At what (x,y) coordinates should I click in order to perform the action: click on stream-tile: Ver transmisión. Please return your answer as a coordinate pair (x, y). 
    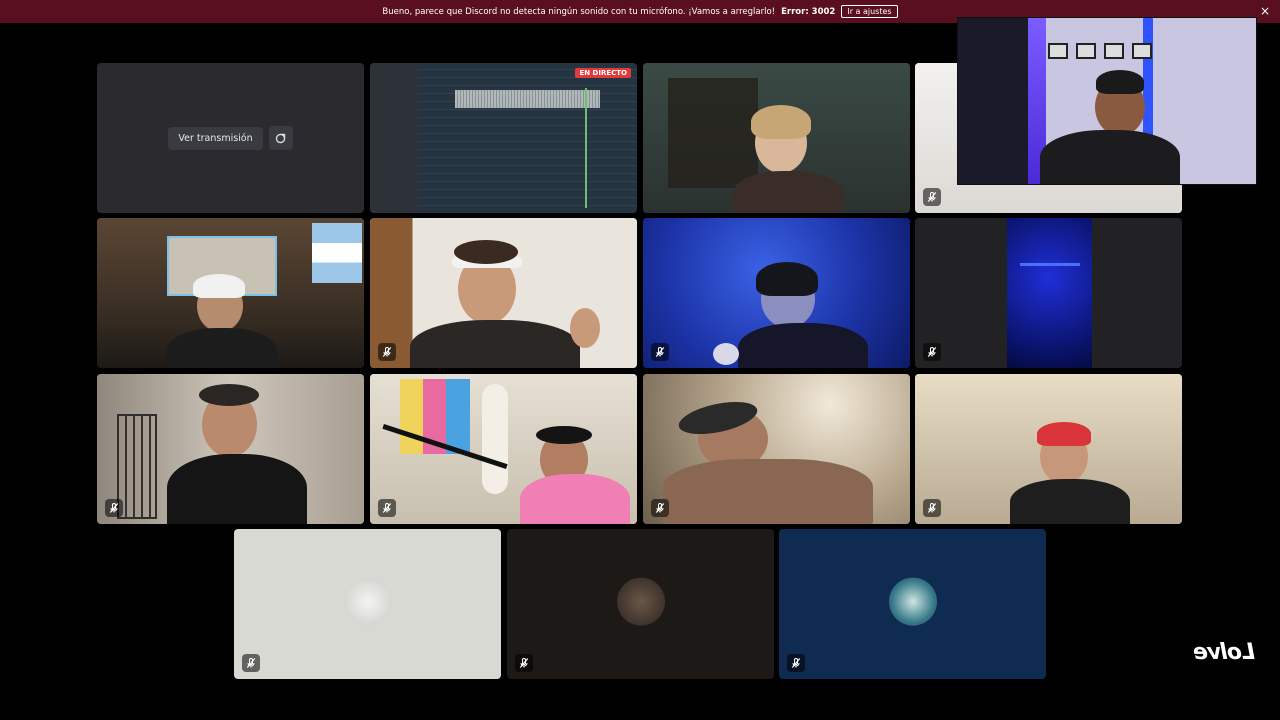
    Looking at the image, I should click on (230, 138).